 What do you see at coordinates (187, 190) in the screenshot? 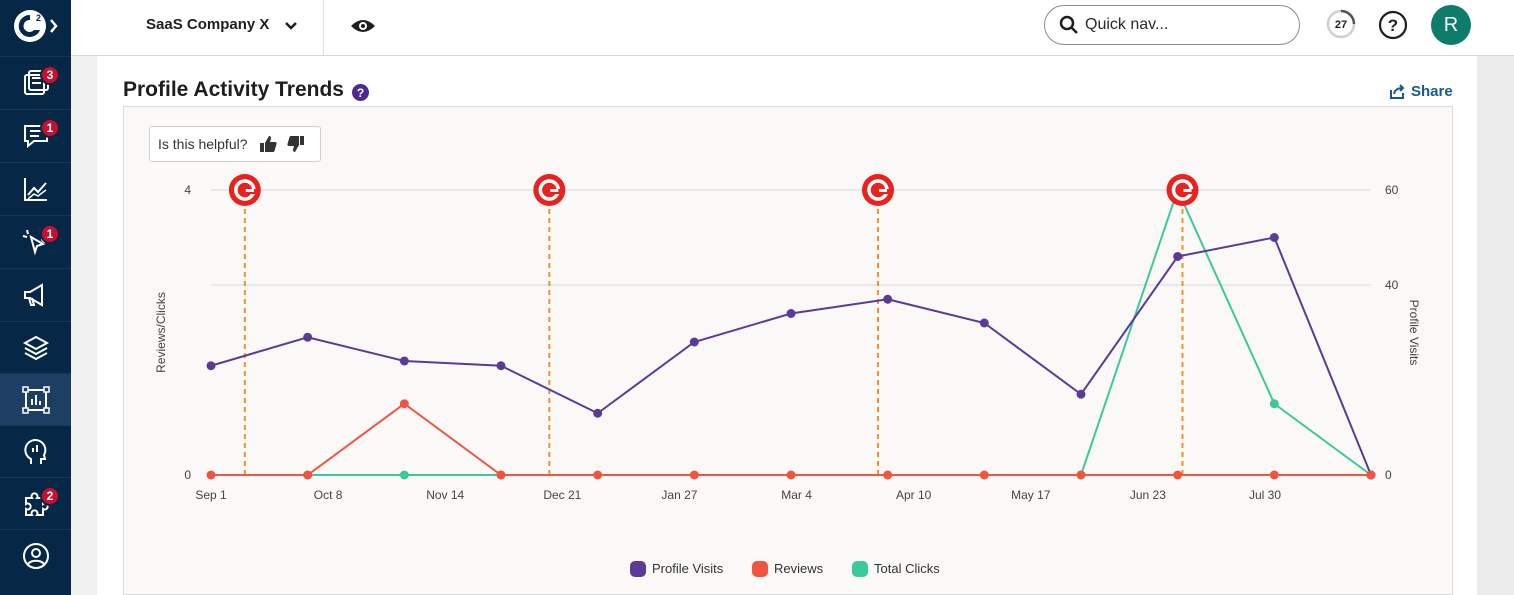
I see `y-left-tick-label: 4` at bounding box center [187, 190].